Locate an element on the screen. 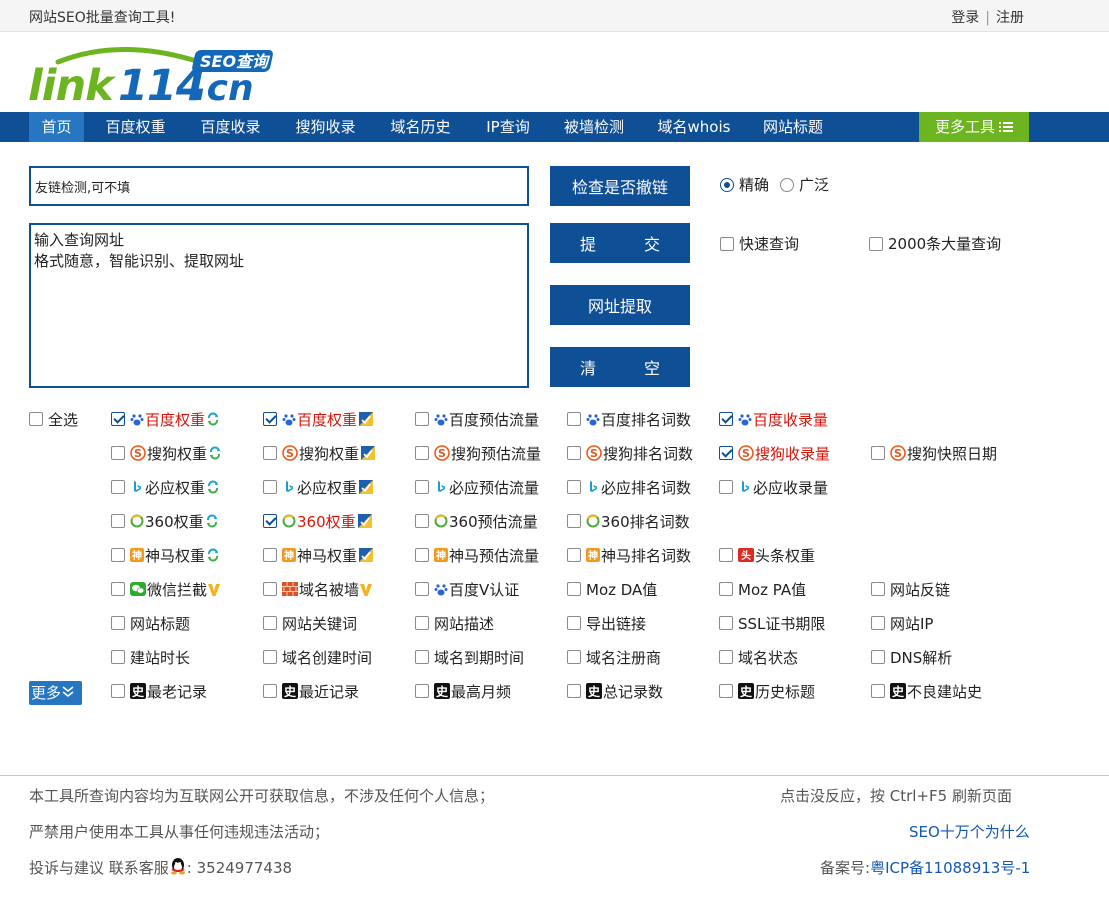  option-item: 史历史标题 is located at coordinates (767, 691).